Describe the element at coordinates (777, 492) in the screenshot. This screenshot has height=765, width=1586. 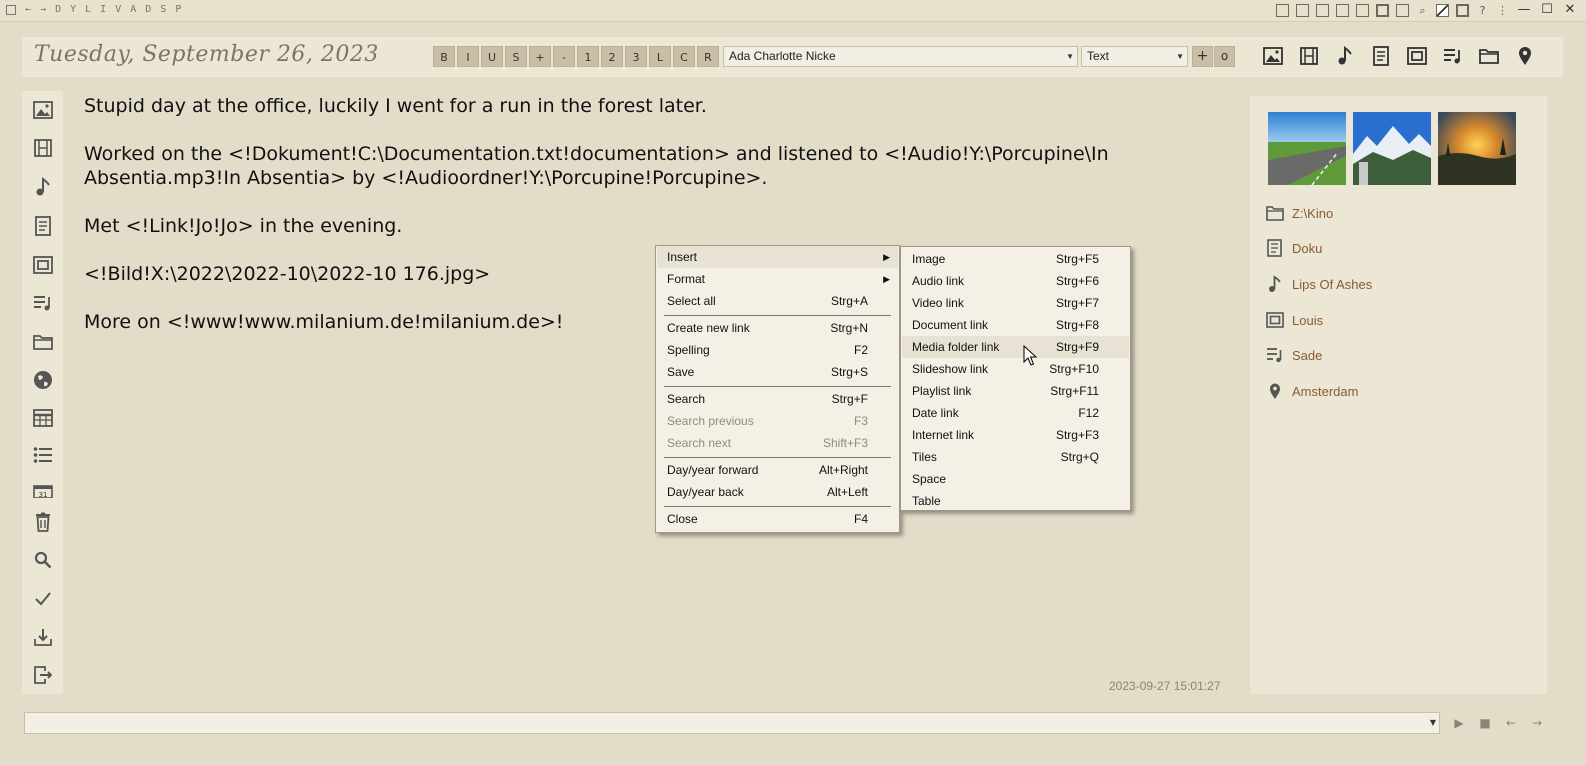
I see `menu-item-day-year-back: Day/year back Alt+Left` at that location.